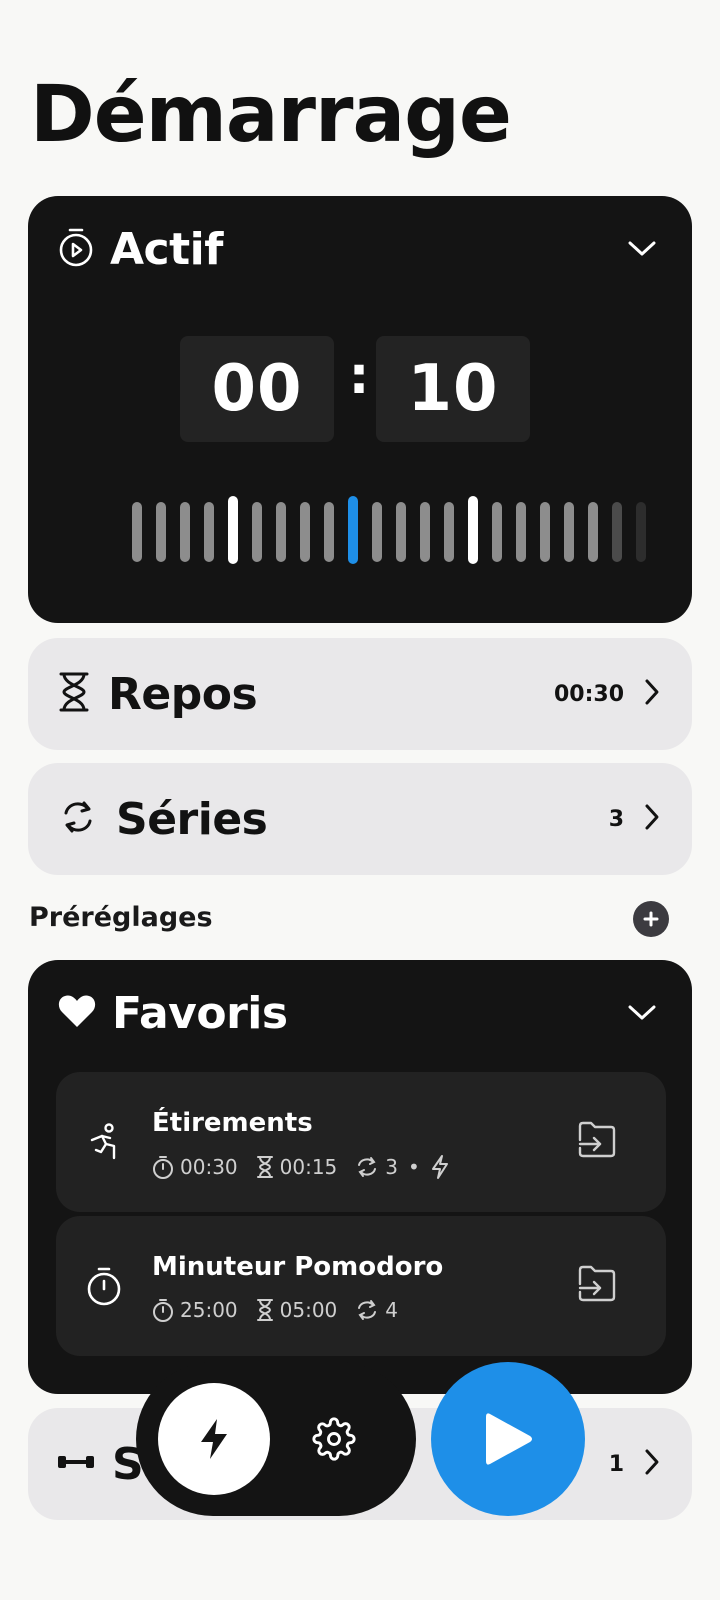 The height and width of the screenshot is (1600, 720). Describe the element at coordinates (192, 819) in the screenshot. I see `sets-title: Séries` at that location.